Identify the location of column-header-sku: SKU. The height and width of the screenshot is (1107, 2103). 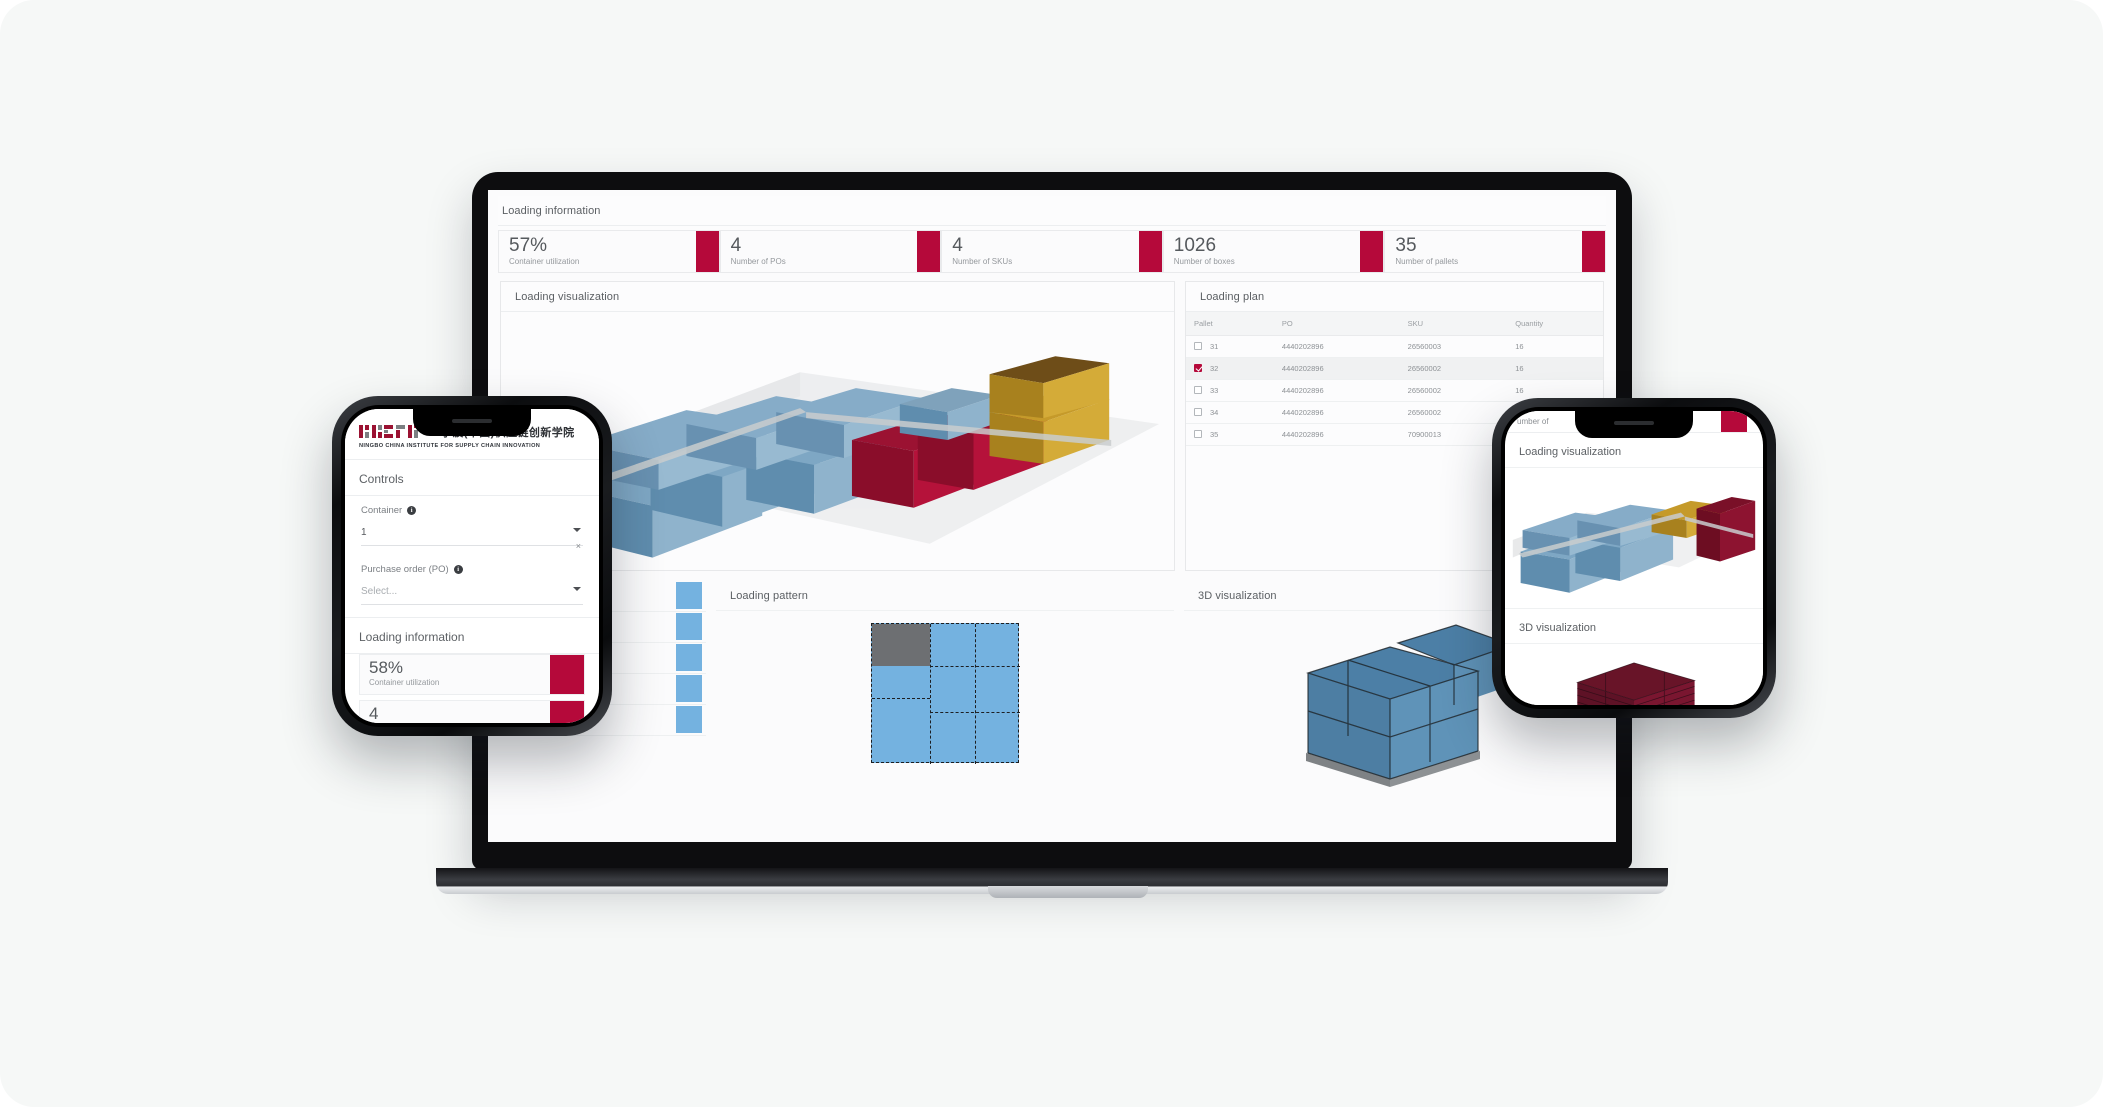
(1453, 323).